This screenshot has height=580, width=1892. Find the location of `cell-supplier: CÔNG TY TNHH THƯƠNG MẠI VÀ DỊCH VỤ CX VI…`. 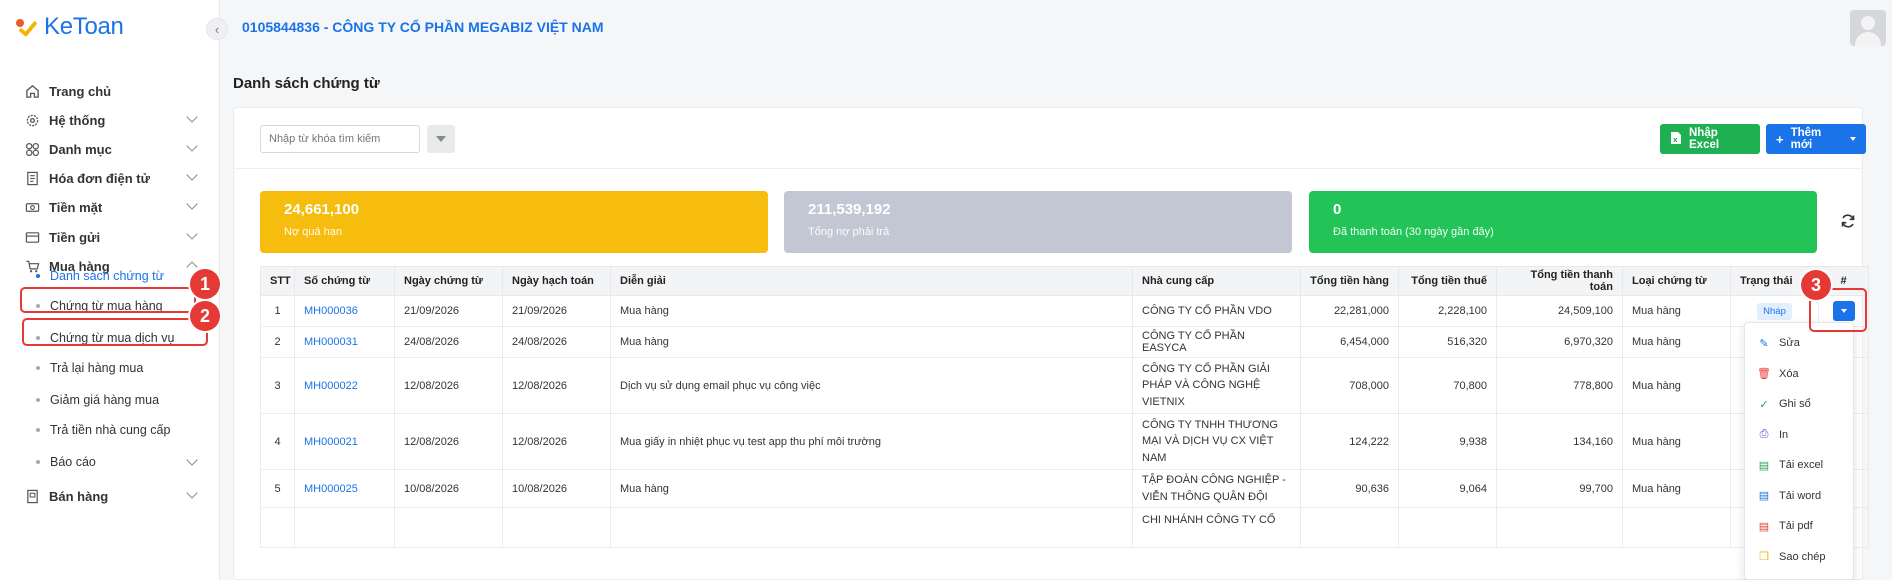

cell-supplier: CÔNG TY TNHH THƯƠNG MẠI VÀ DỊCH VỤ CX VI… is located at coordinates (1216, 441).